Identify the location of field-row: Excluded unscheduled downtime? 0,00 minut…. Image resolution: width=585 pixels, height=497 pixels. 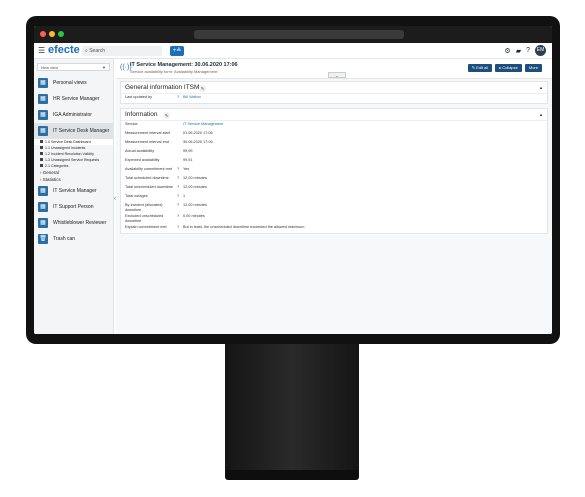
(334, 218).